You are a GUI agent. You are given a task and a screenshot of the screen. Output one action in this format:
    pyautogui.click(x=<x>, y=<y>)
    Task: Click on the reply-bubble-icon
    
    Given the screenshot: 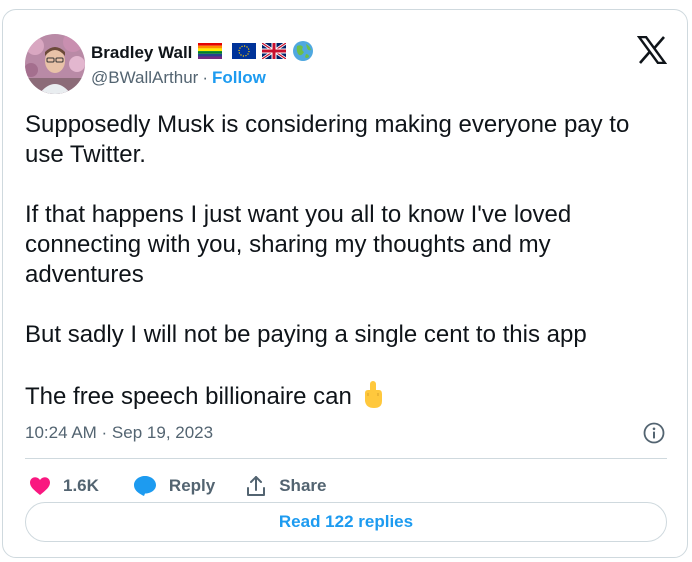 What is the action you would take?
    pyautogui.click(x=144, y=486)
    